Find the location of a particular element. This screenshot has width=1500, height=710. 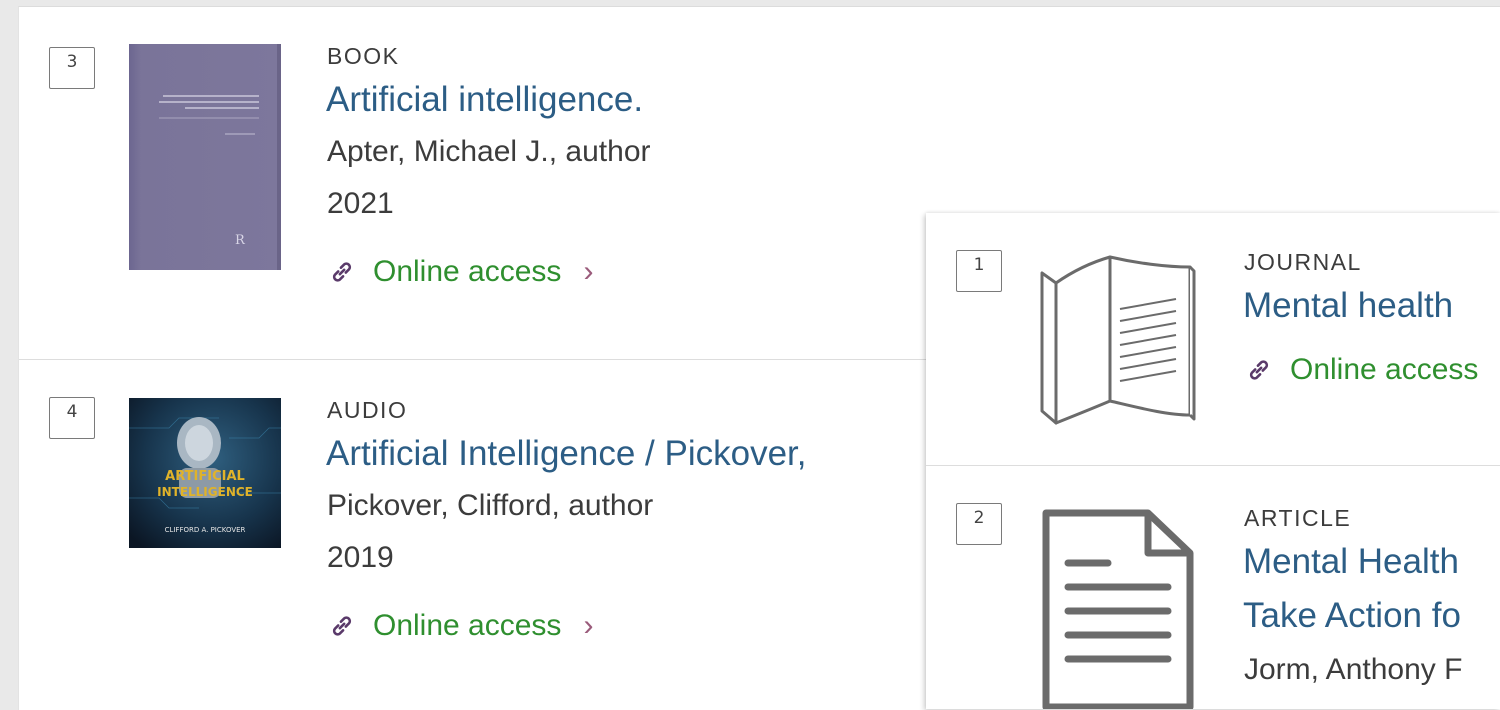

result-year: 2019 is located at coordinates (360, 557).